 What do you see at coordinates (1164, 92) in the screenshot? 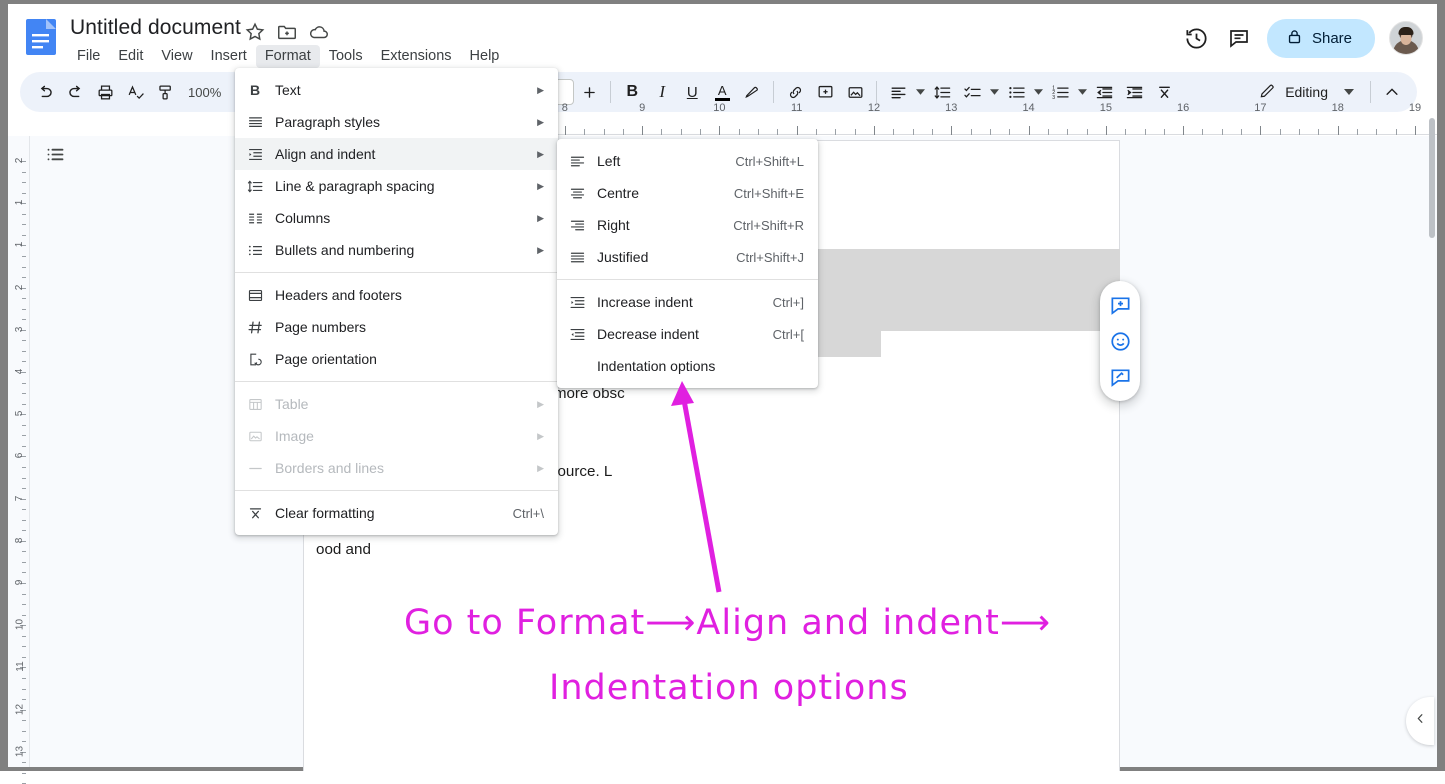
I see `clear-formatting-icon` at bounding box center [1164, 92].